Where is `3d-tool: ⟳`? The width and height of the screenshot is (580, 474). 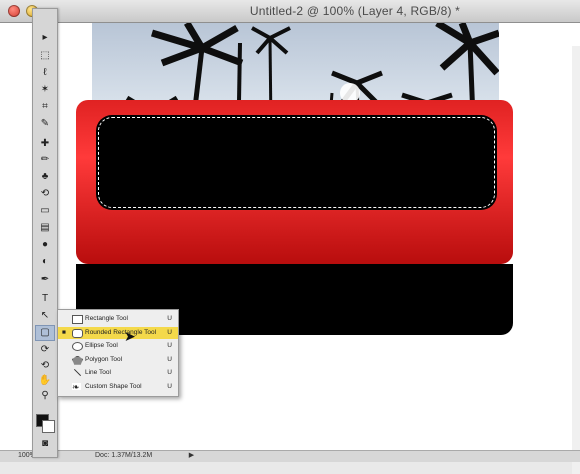
3d-tool: ⟳ is located at coordinates (45, 350).